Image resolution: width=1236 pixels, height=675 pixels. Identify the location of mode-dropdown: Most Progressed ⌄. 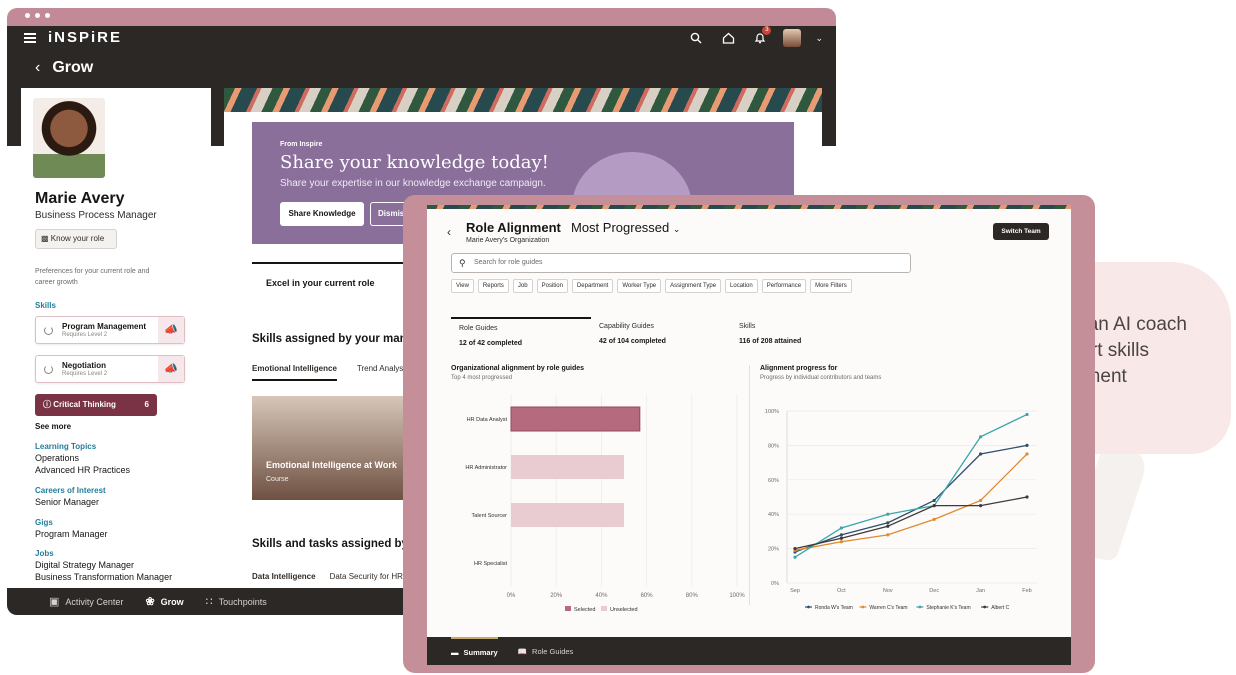
(625, 227).